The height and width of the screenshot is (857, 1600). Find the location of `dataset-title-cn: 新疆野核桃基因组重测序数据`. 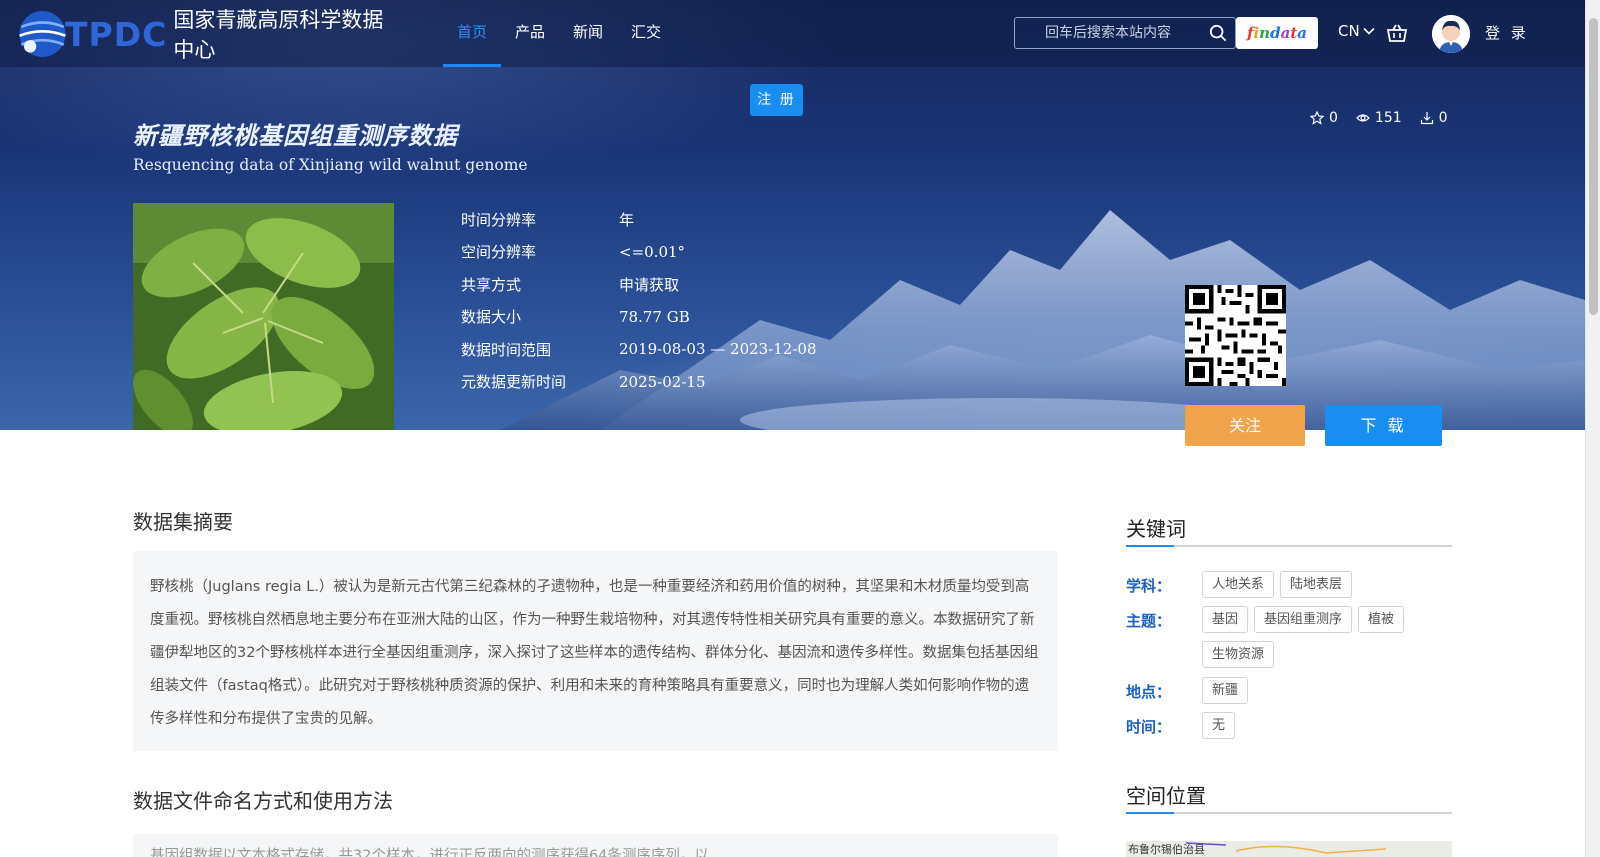

dataset-title-cn: 新疆野核桃基因组重测序数据 is located at coordinates (295, 136).